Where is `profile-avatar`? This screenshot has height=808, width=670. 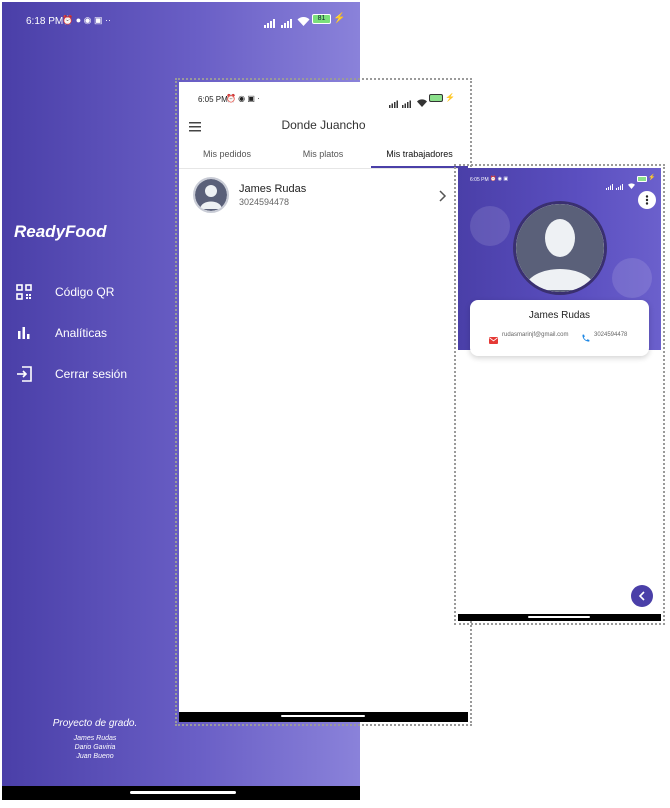
profile-avatar is located at coordinates (560, 248).